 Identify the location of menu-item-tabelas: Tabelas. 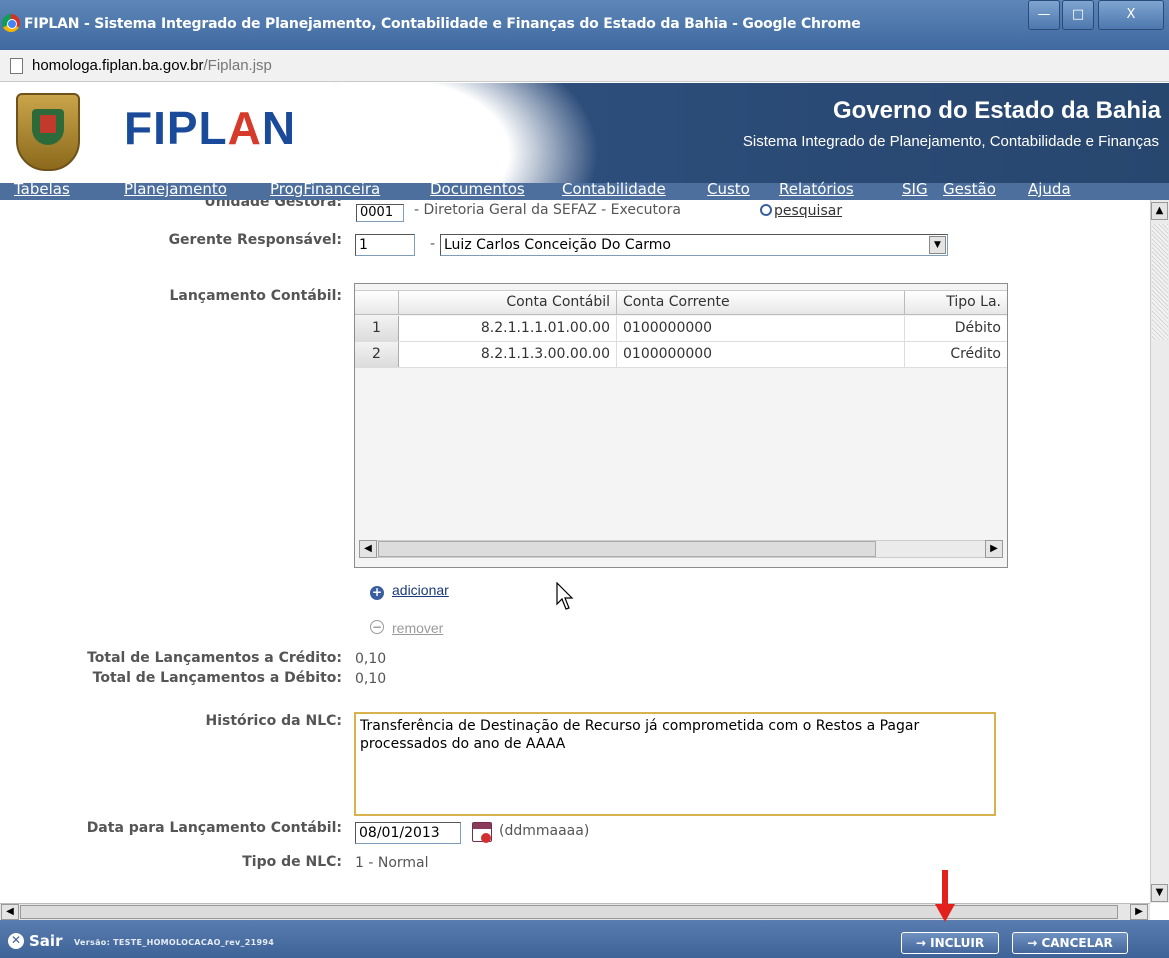
(42, 189).